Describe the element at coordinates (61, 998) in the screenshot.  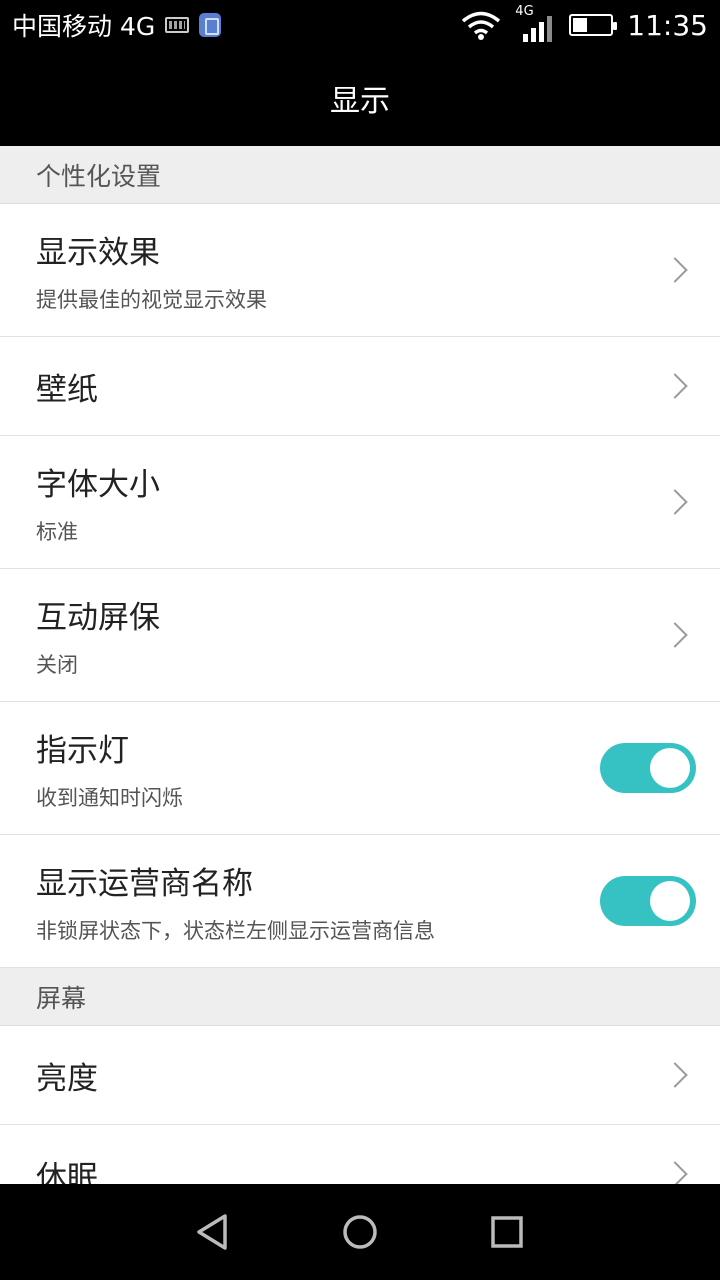
I see `section-header-label: 屏幕` at that location.